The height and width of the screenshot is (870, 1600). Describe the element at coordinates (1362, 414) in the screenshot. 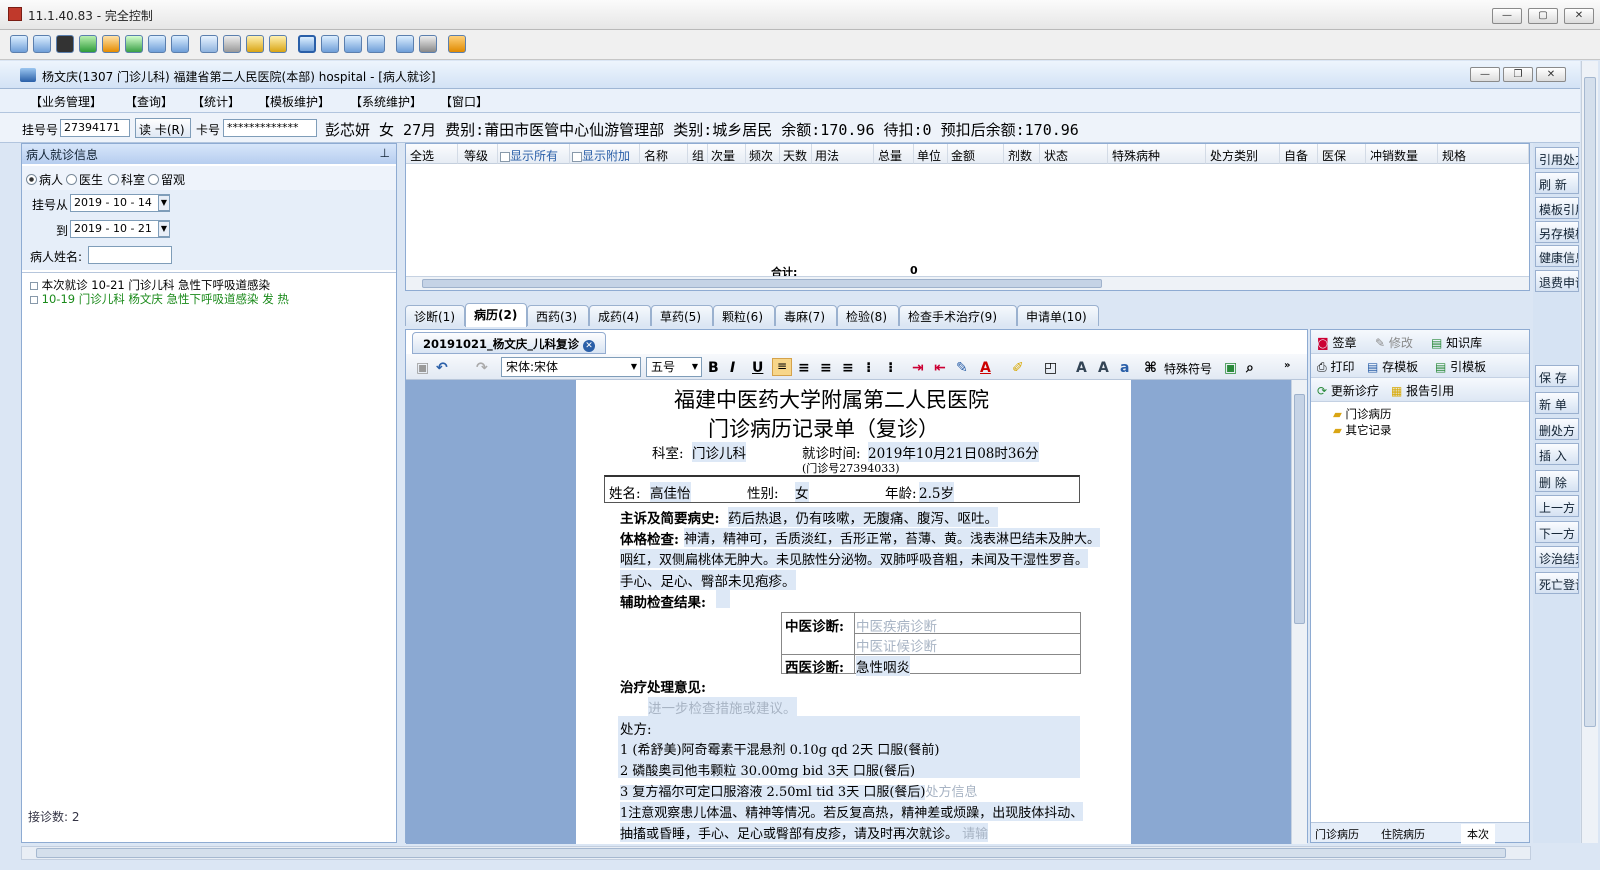

I see `tree-outpatient-record: ▰ 门诊病历` at that location.